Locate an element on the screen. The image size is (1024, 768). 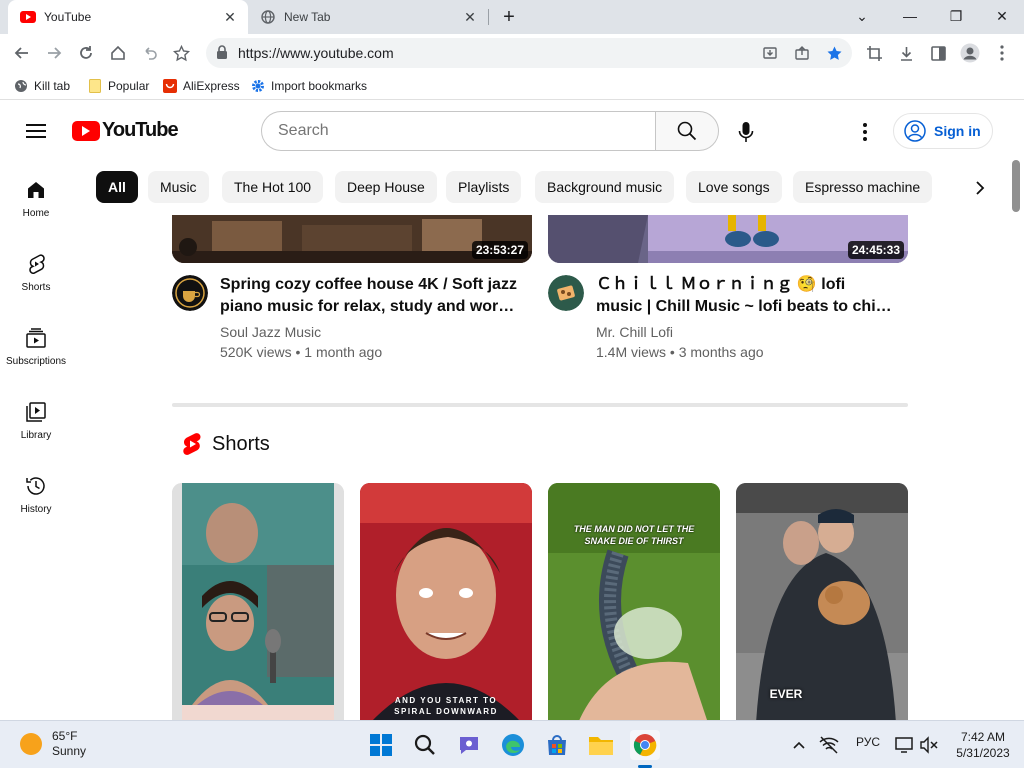
search-icon is located at coordinates (687, 131).